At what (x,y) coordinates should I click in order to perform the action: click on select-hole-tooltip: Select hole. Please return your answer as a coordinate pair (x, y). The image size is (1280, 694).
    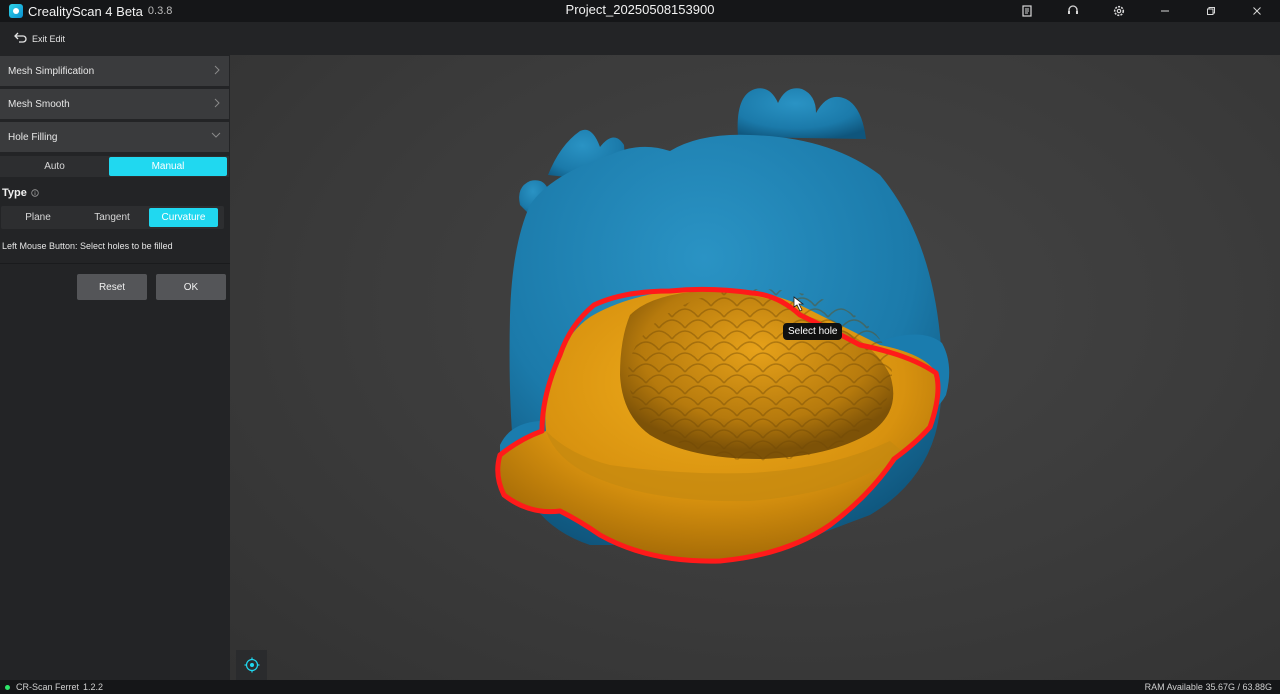
    Looking at the image, I should click on (813, 331).